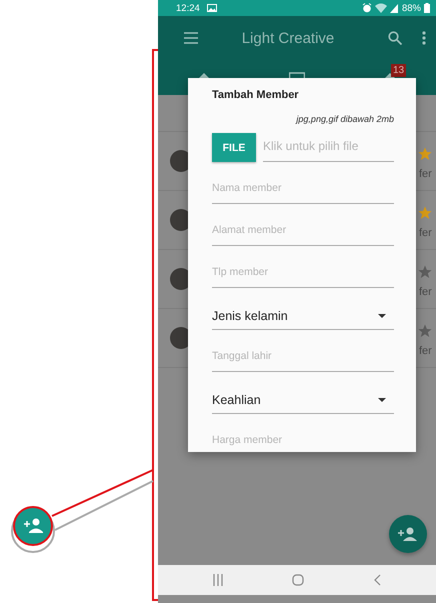  Describe the element at coordinates (303, 190) in the screenshot. I see `input-field: Nama member` at that location.